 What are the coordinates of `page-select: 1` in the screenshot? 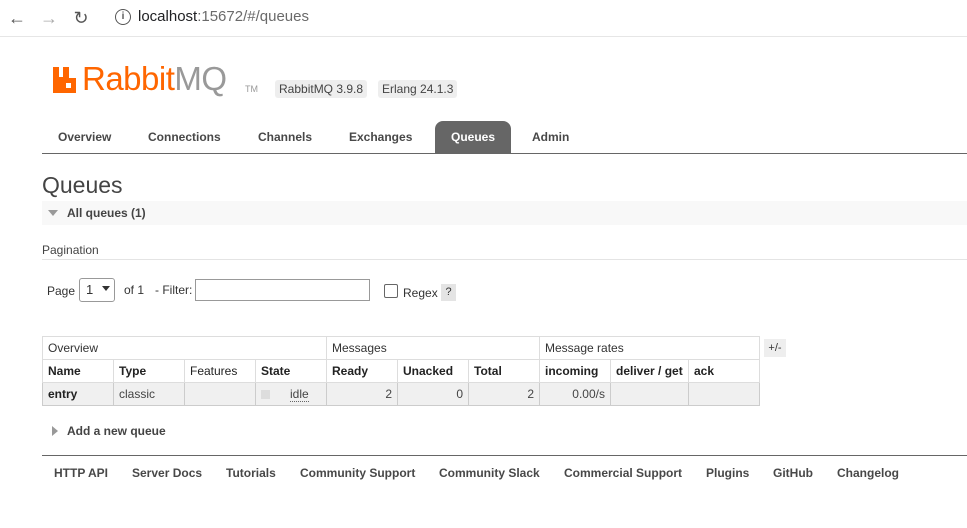 It's located at (97, 290).